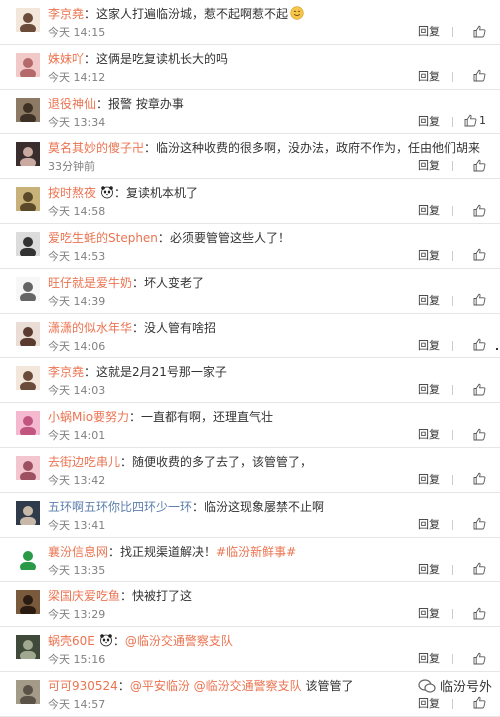 The width and height of the screenshot is (500, 717). What do you see at coordinates (229, 237) in the screenshot?
I see `comment-text: 必须要管管这些人了！` at bounding box center [229, 237].